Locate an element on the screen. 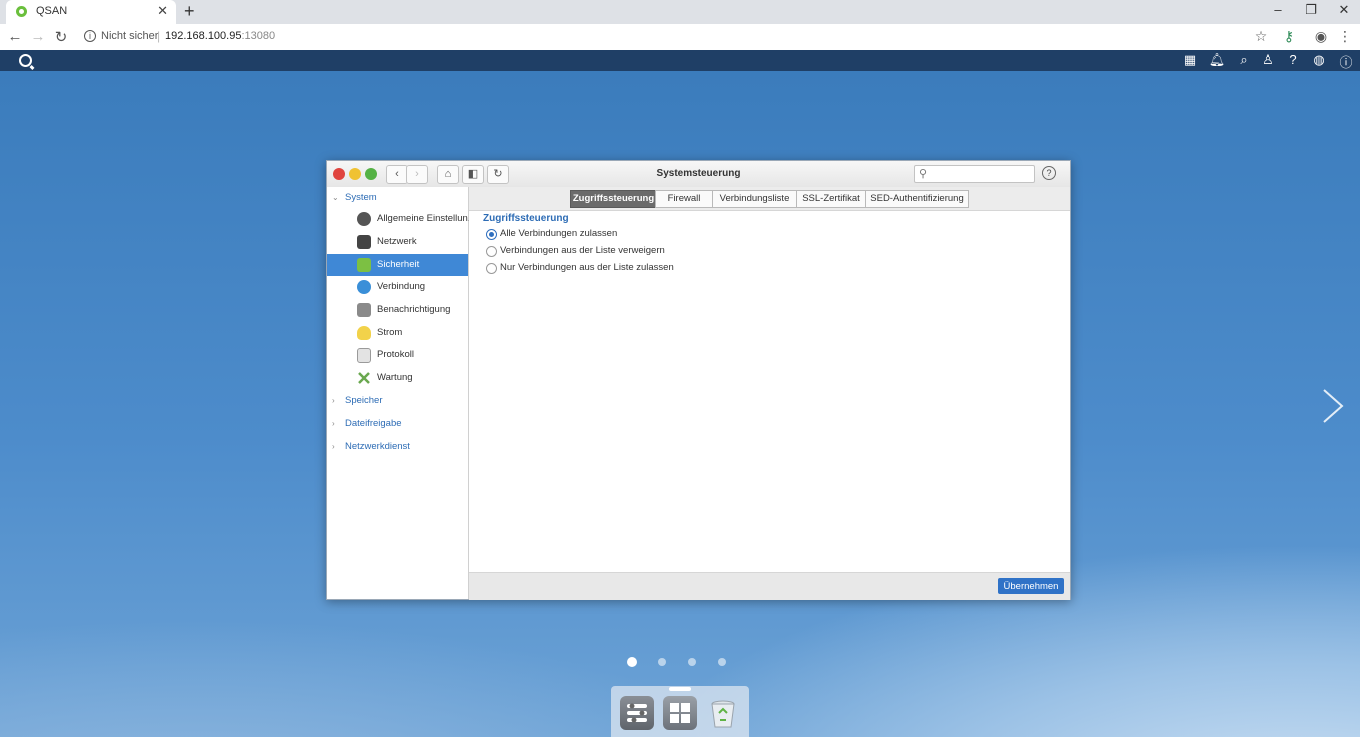 The height and width of the screenshot is (737, 1360). tools-icon is located at coordinates (364, 378).